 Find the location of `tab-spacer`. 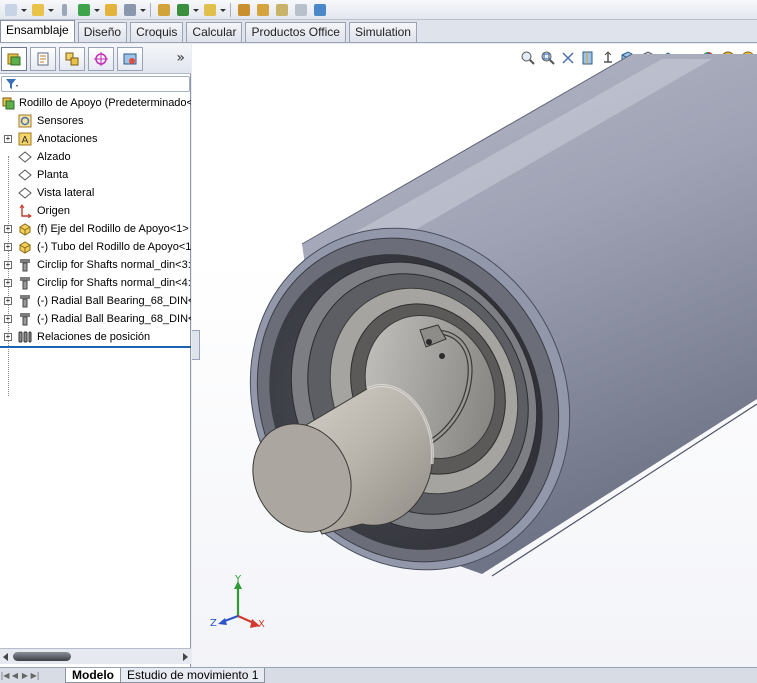

tab-spacer is located at coordinates (53, 675).